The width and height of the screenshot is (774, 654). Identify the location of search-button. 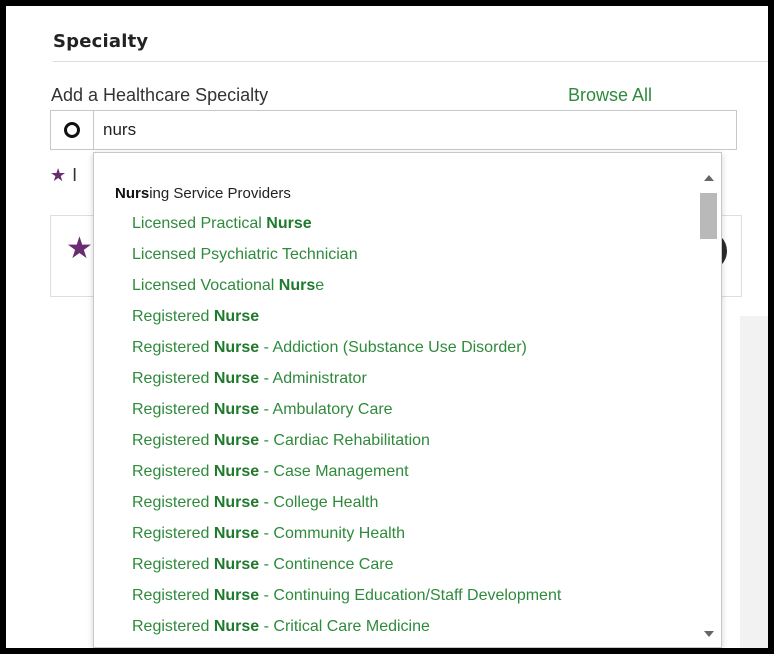
(72, 130).